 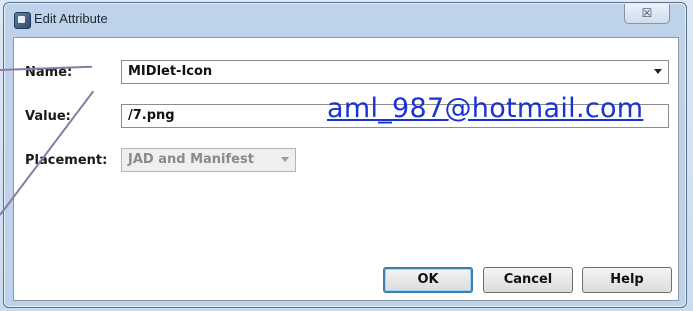 I want to click on value-text: /7.png, so click(x=151, y=115).